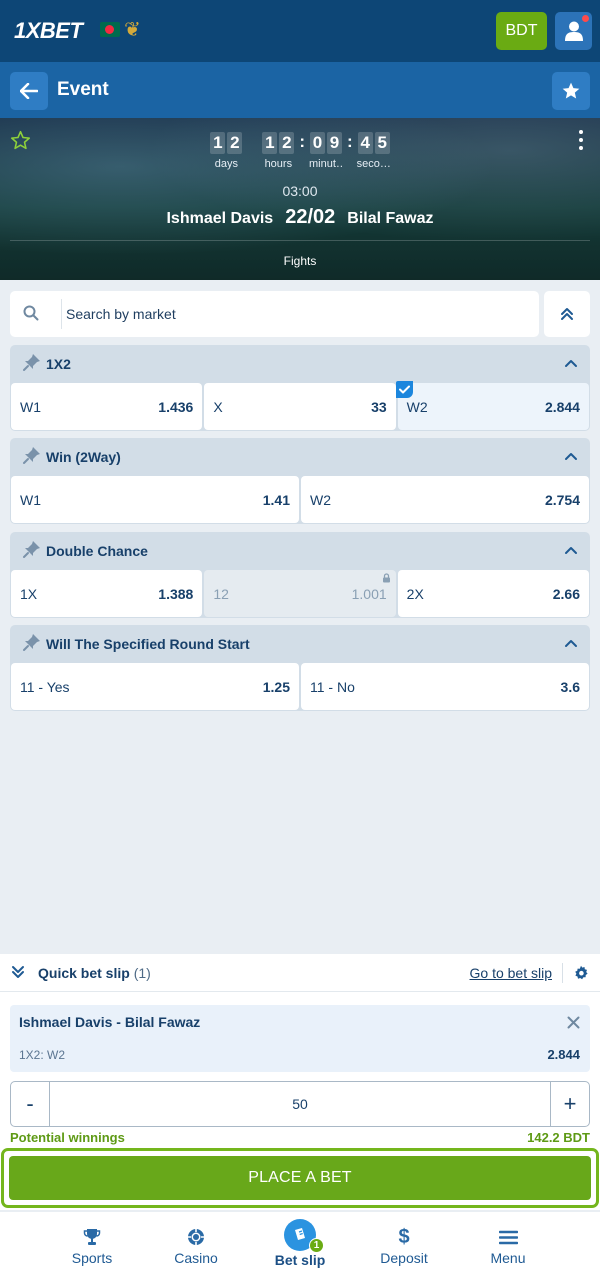  What do you see at coordinates (107, 593) in the screenshot?
I see `odd-button: 1X 1.388` at bounding box center [107, 593].